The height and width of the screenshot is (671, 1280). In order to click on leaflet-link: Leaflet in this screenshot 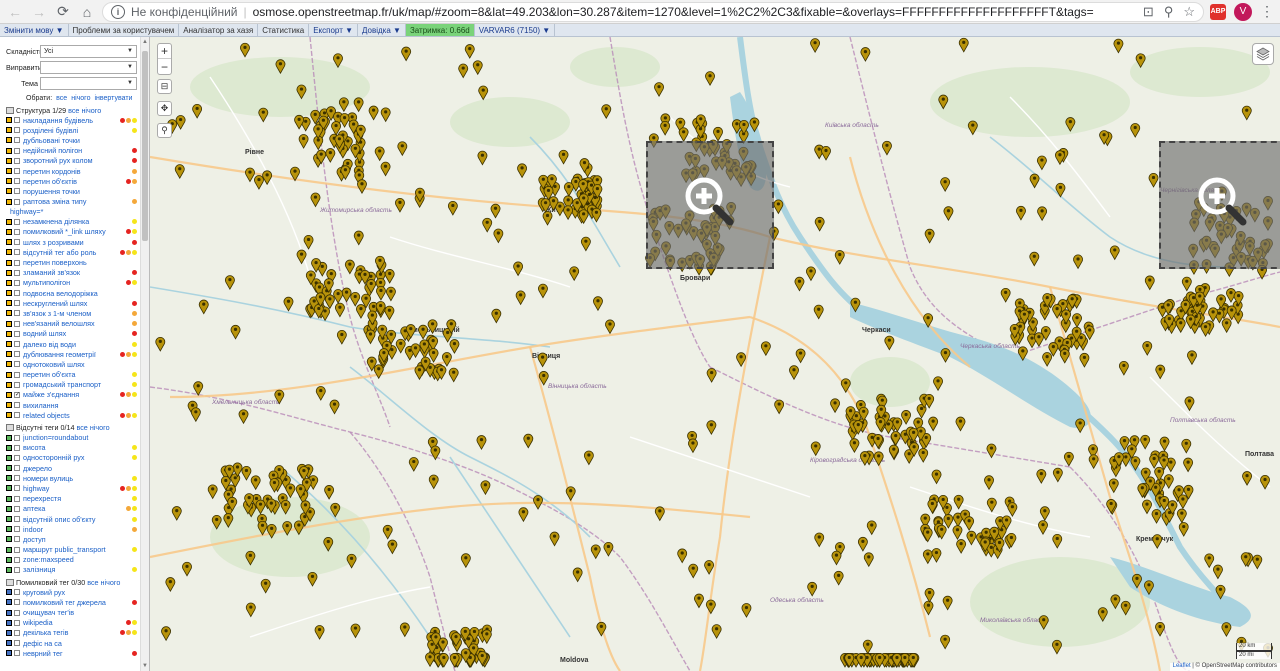, I will do `click(1182, 666)`.